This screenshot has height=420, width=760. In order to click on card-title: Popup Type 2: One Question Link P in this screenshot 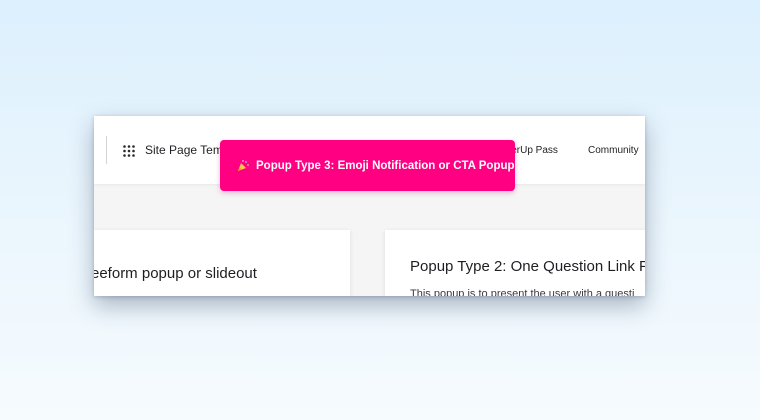, I will do `click(527, 266)`.